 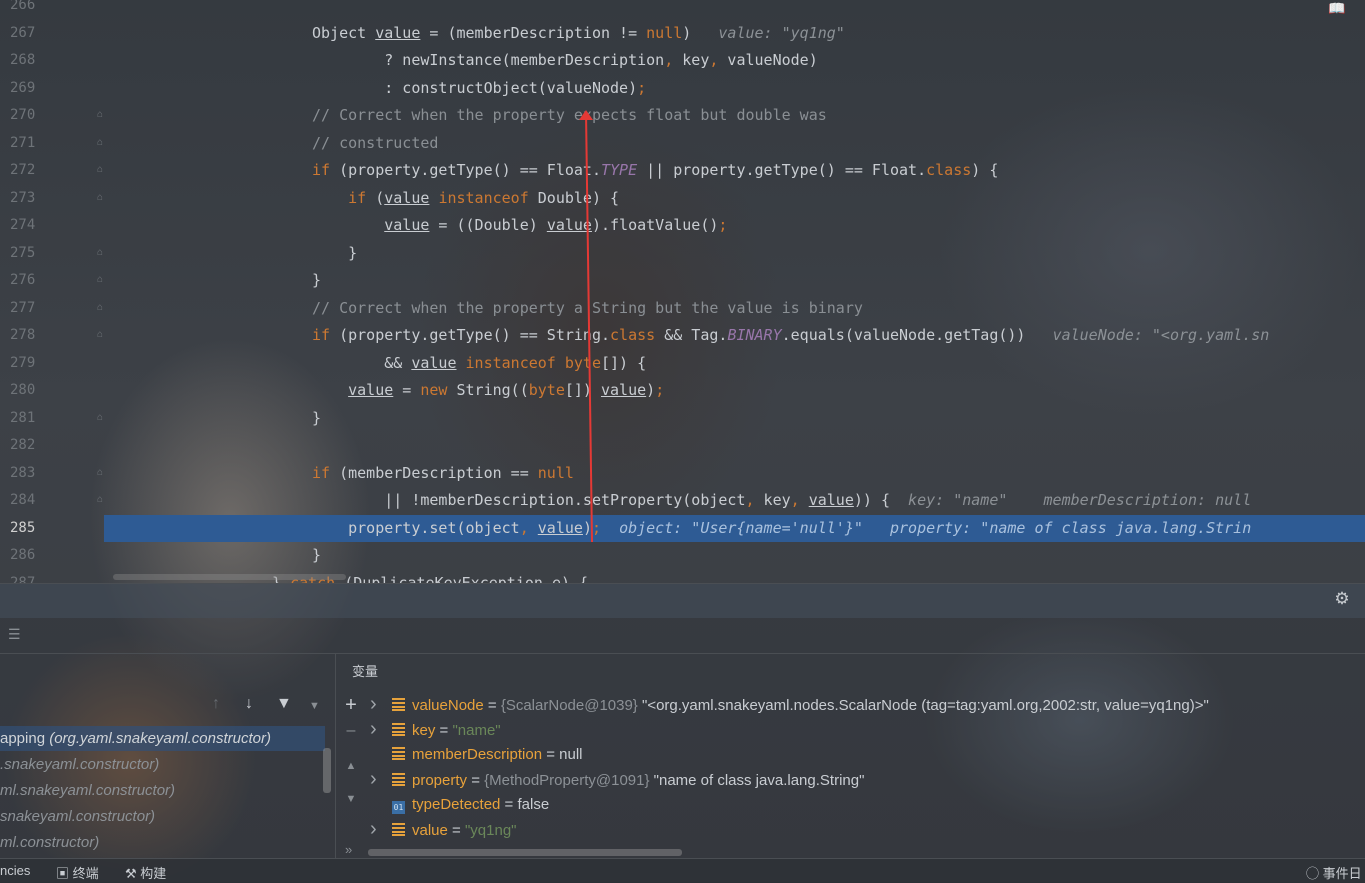 I want to click on panel-divider-vertical, so click(x=335, y=755).